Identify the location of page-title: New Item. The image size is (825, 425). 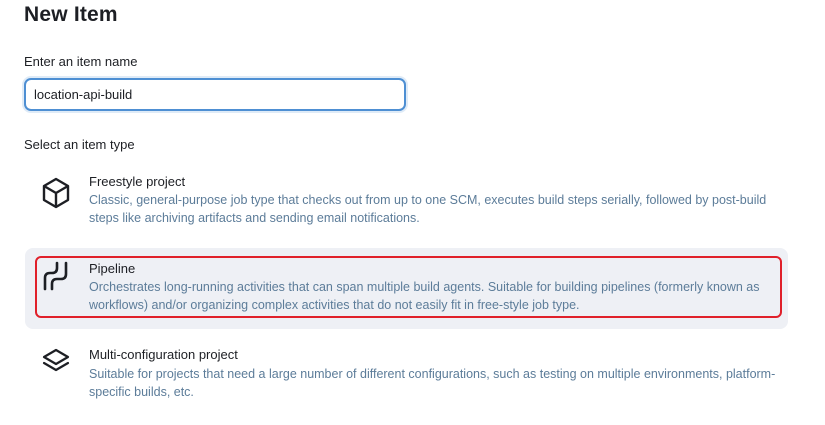
(71, 14).